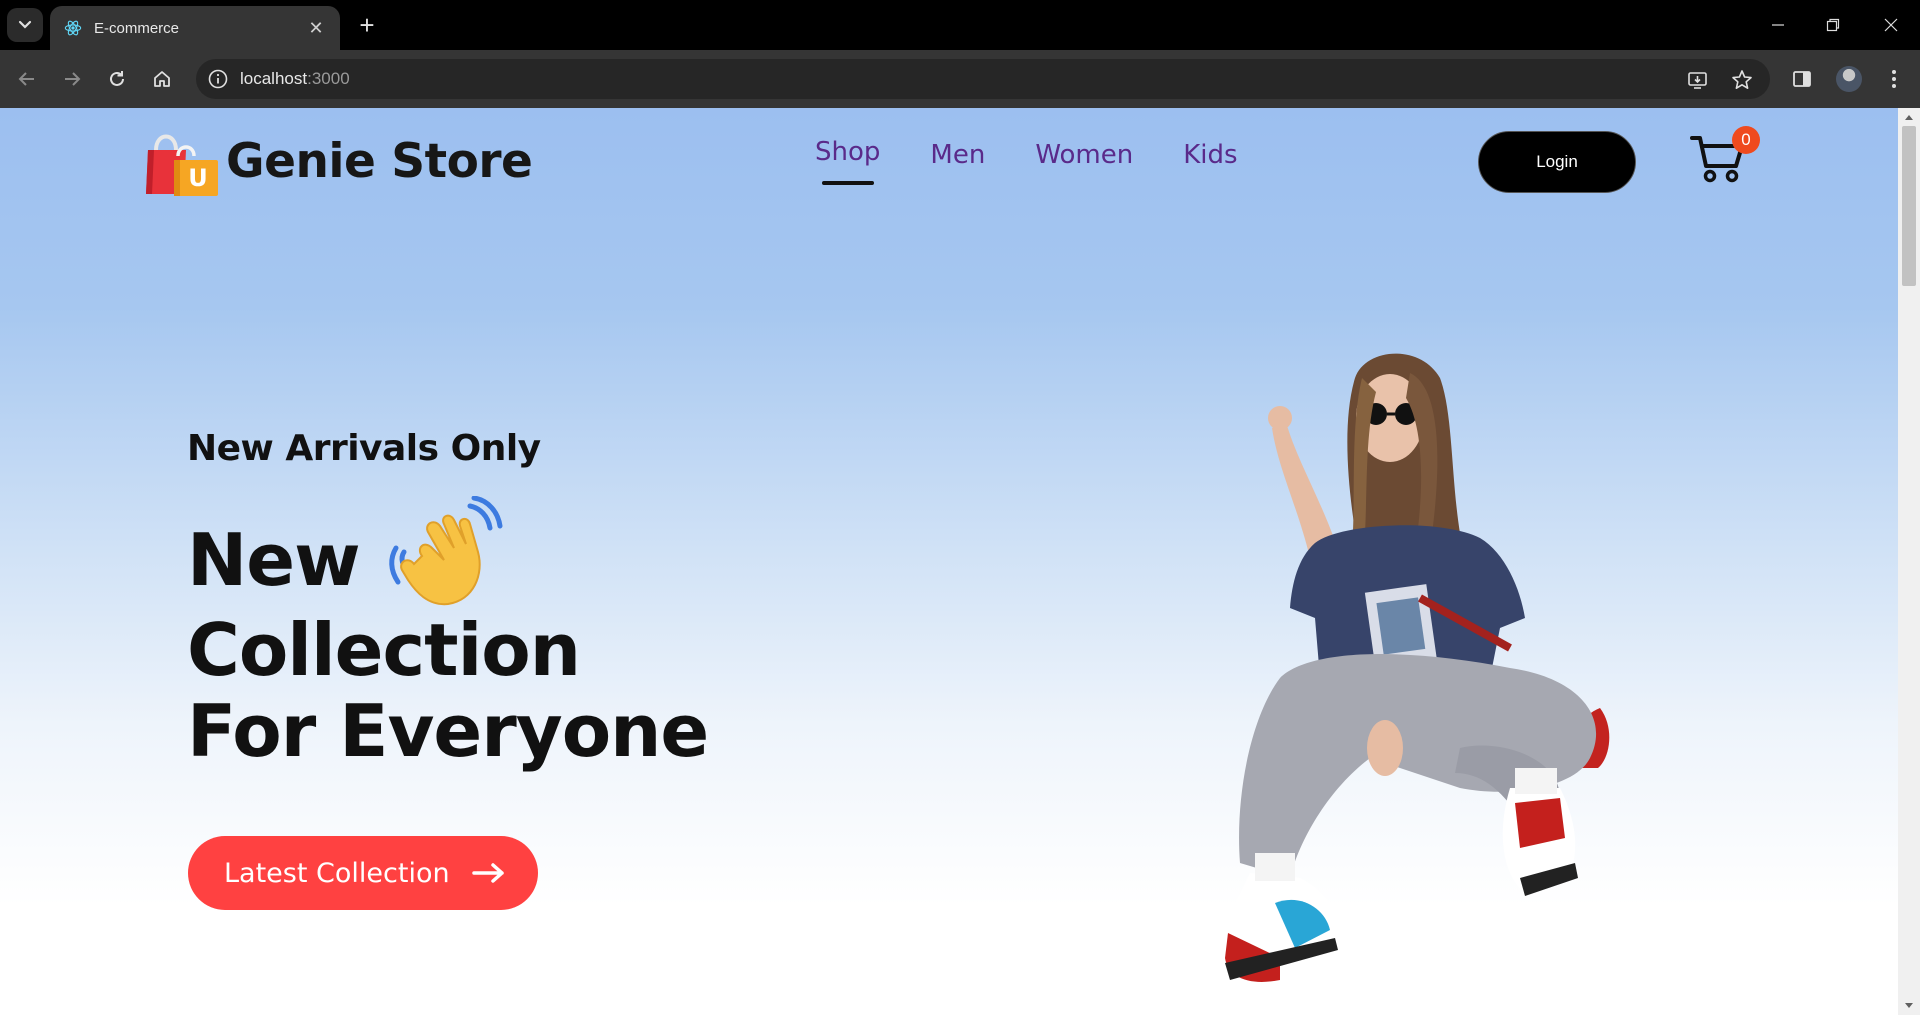 The width and height of the screenshot is (1920, 1015). I want to click on chevron-down-icon, so click(25, 24).